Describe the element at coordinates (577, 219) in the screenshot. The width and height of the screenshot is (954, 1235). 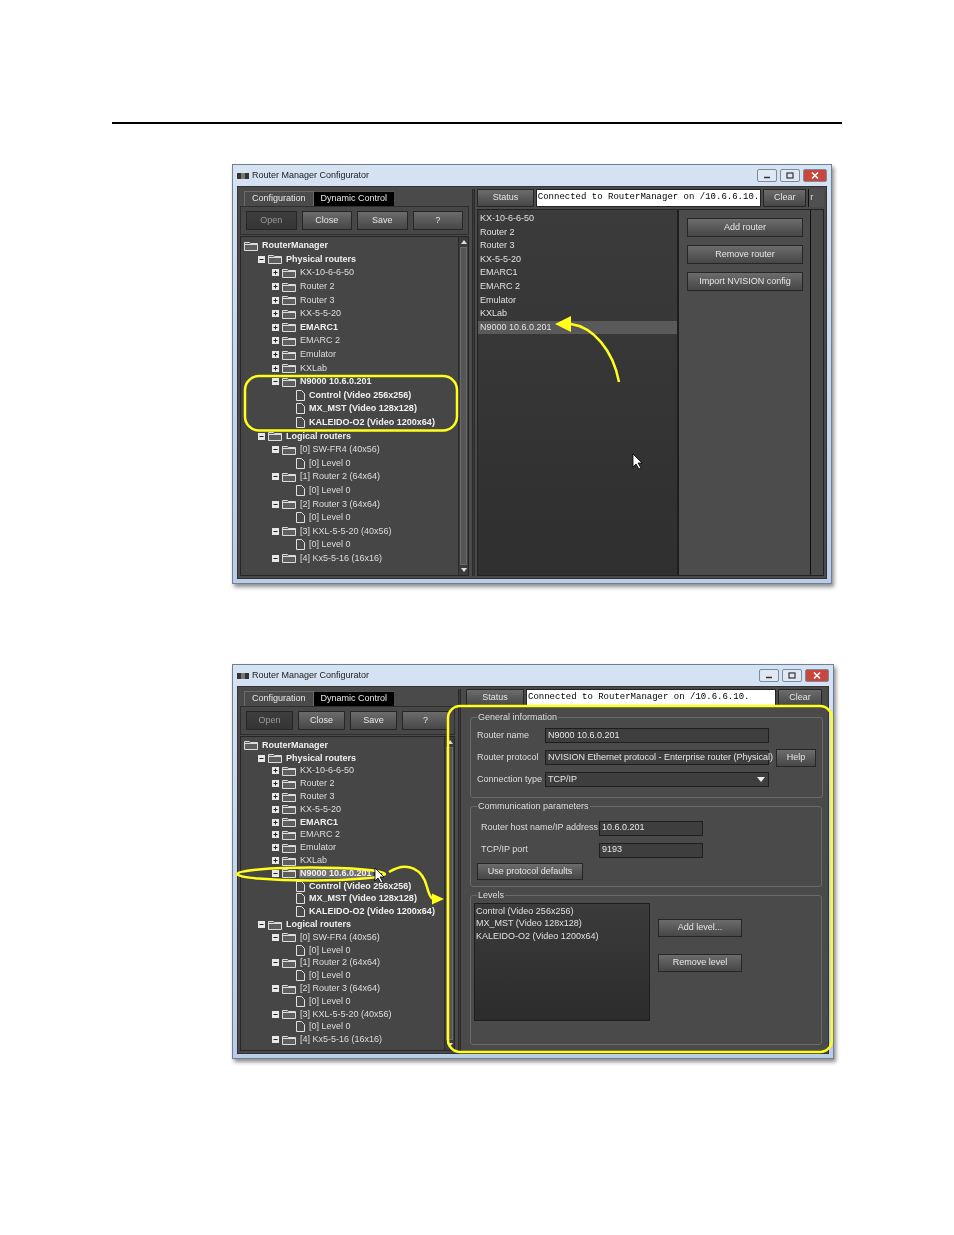
I see `list-item: KX-10-6-6-50` at that location.